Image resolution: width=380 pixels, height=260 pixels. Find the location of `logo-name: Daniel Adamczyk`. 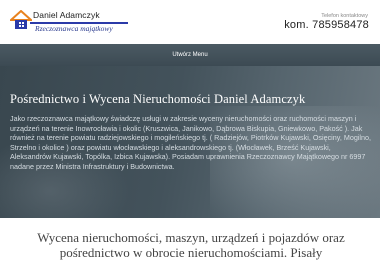

logo-name: Daniel Adamczyk is located at coordinates (66, 15).